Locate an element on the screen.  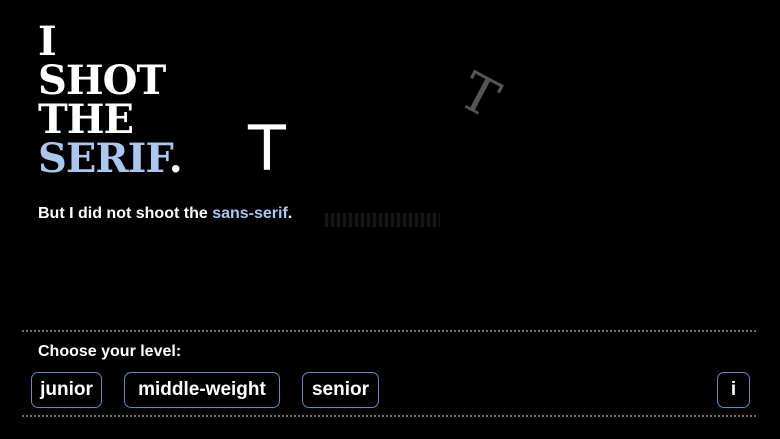
level-button-junior: junior is located at coordinates (66, 390).